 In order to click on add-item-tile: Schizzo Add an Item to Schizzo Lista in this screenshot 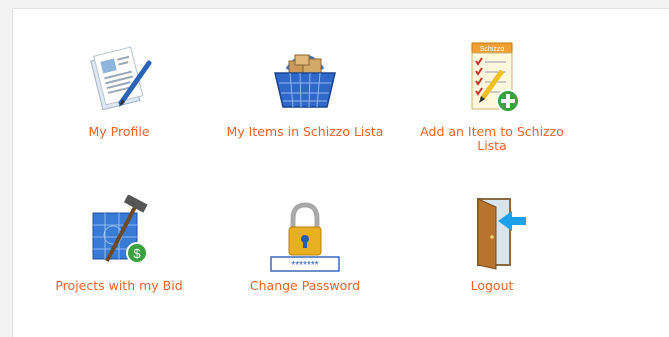, I will do `click(492, 97)`.